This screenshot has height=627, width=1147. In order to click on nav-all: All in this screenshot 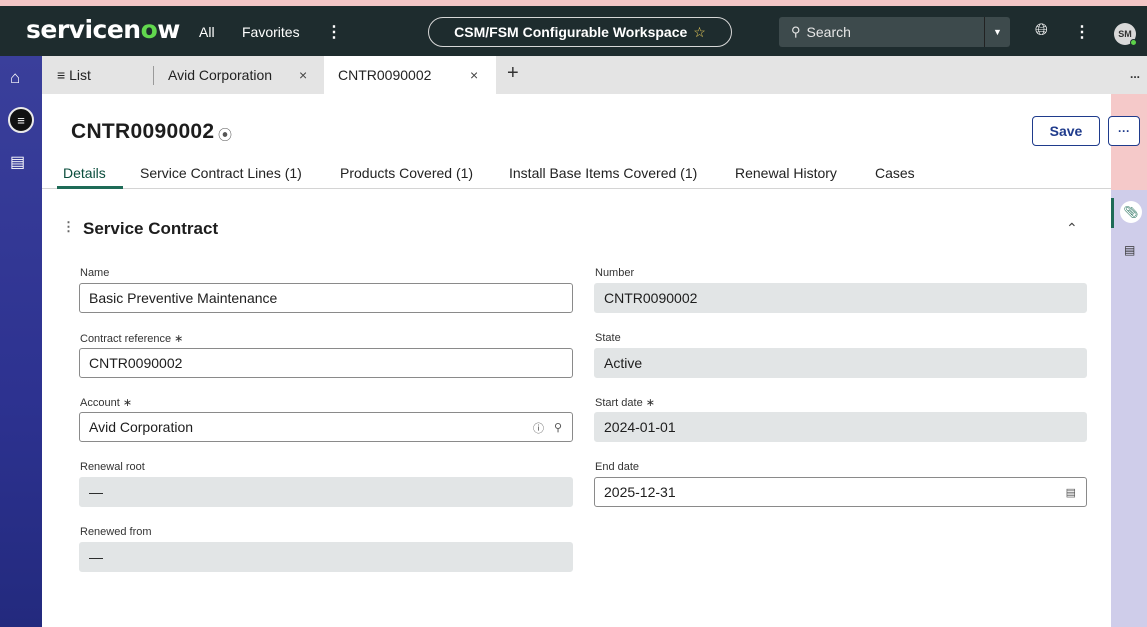, I will do `click(207, 32)`.